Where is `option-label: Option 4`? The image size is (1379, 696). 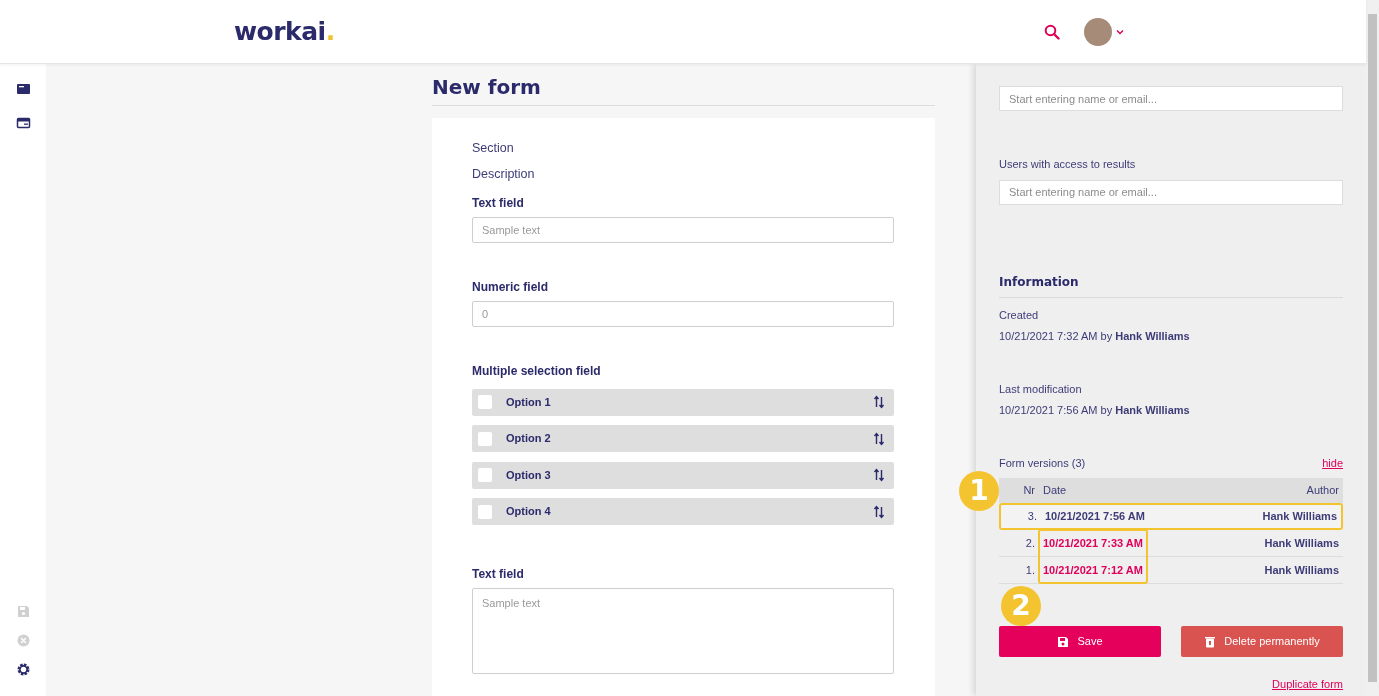
option-label: Option 4 is located at coordinates (528, 512).